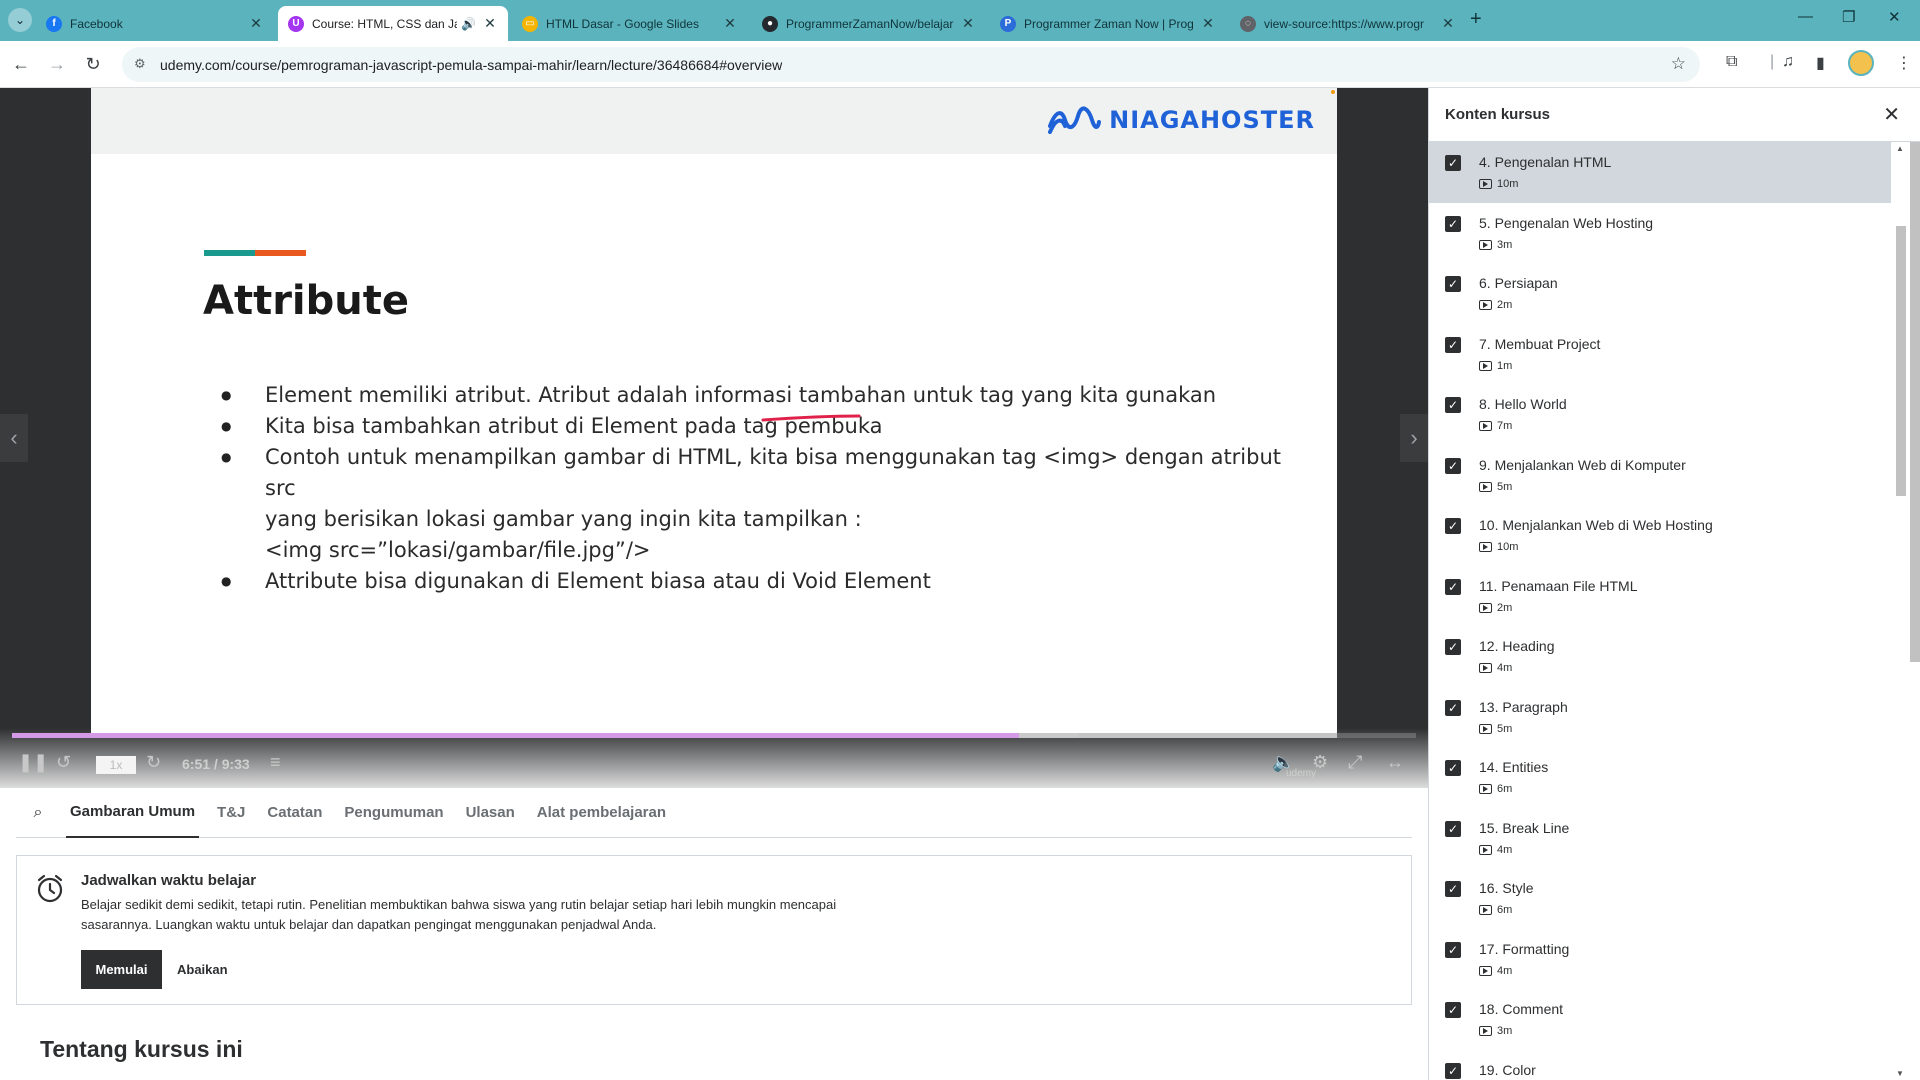 This screenshot has height=1080, width=1920. Describe the element at coordinates (155, 23) in the screenshot. I see `browser-tab: f Facebook ✕` at that location.